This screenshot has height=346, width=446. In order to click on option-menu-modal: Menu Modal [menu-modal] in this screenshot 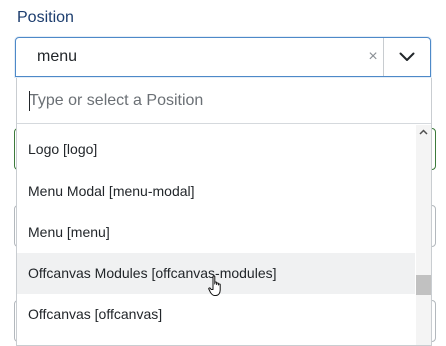, I will do `click(216, 191)`.